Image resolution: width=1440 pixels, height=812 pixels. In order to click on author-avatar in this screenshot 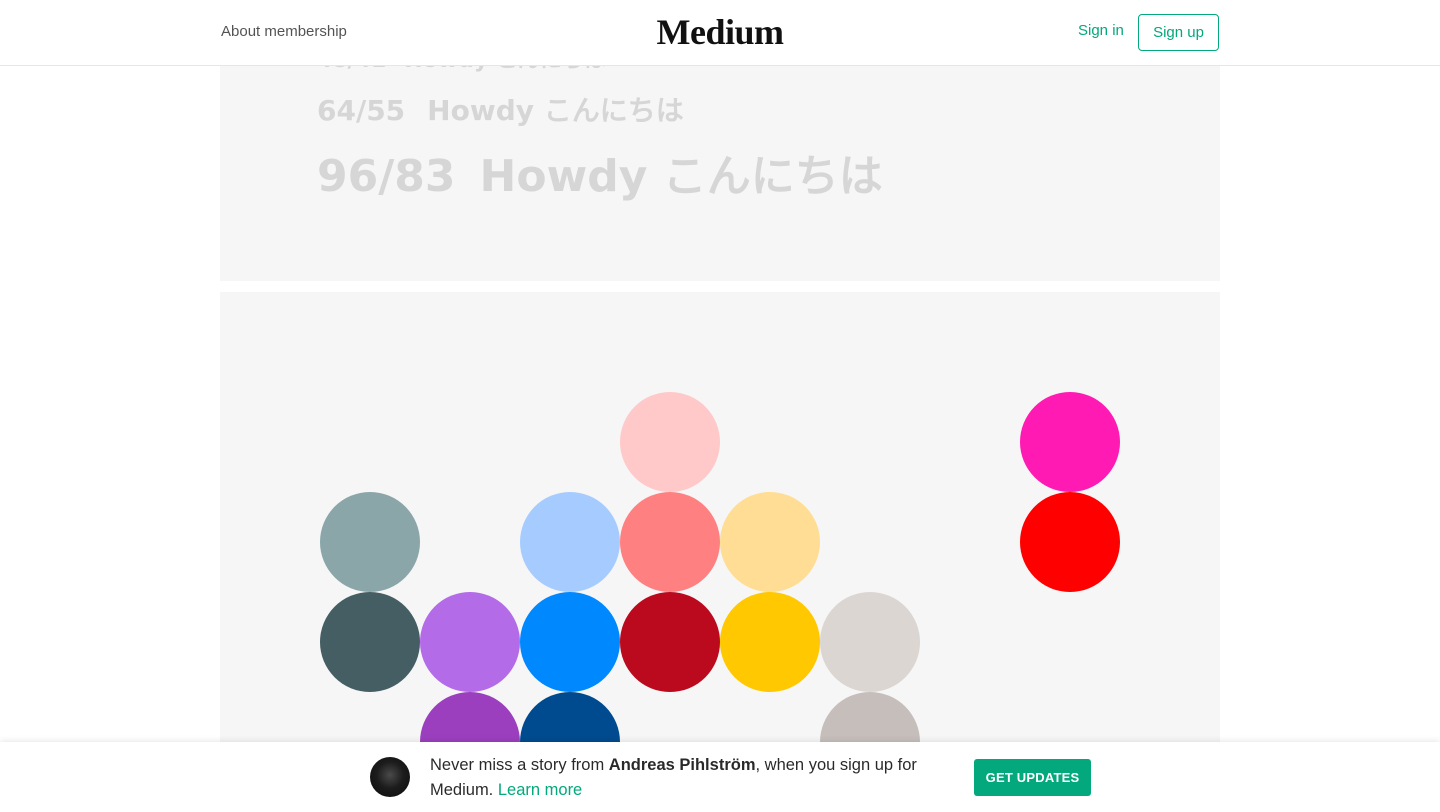, I will do `click(390, 777)`.